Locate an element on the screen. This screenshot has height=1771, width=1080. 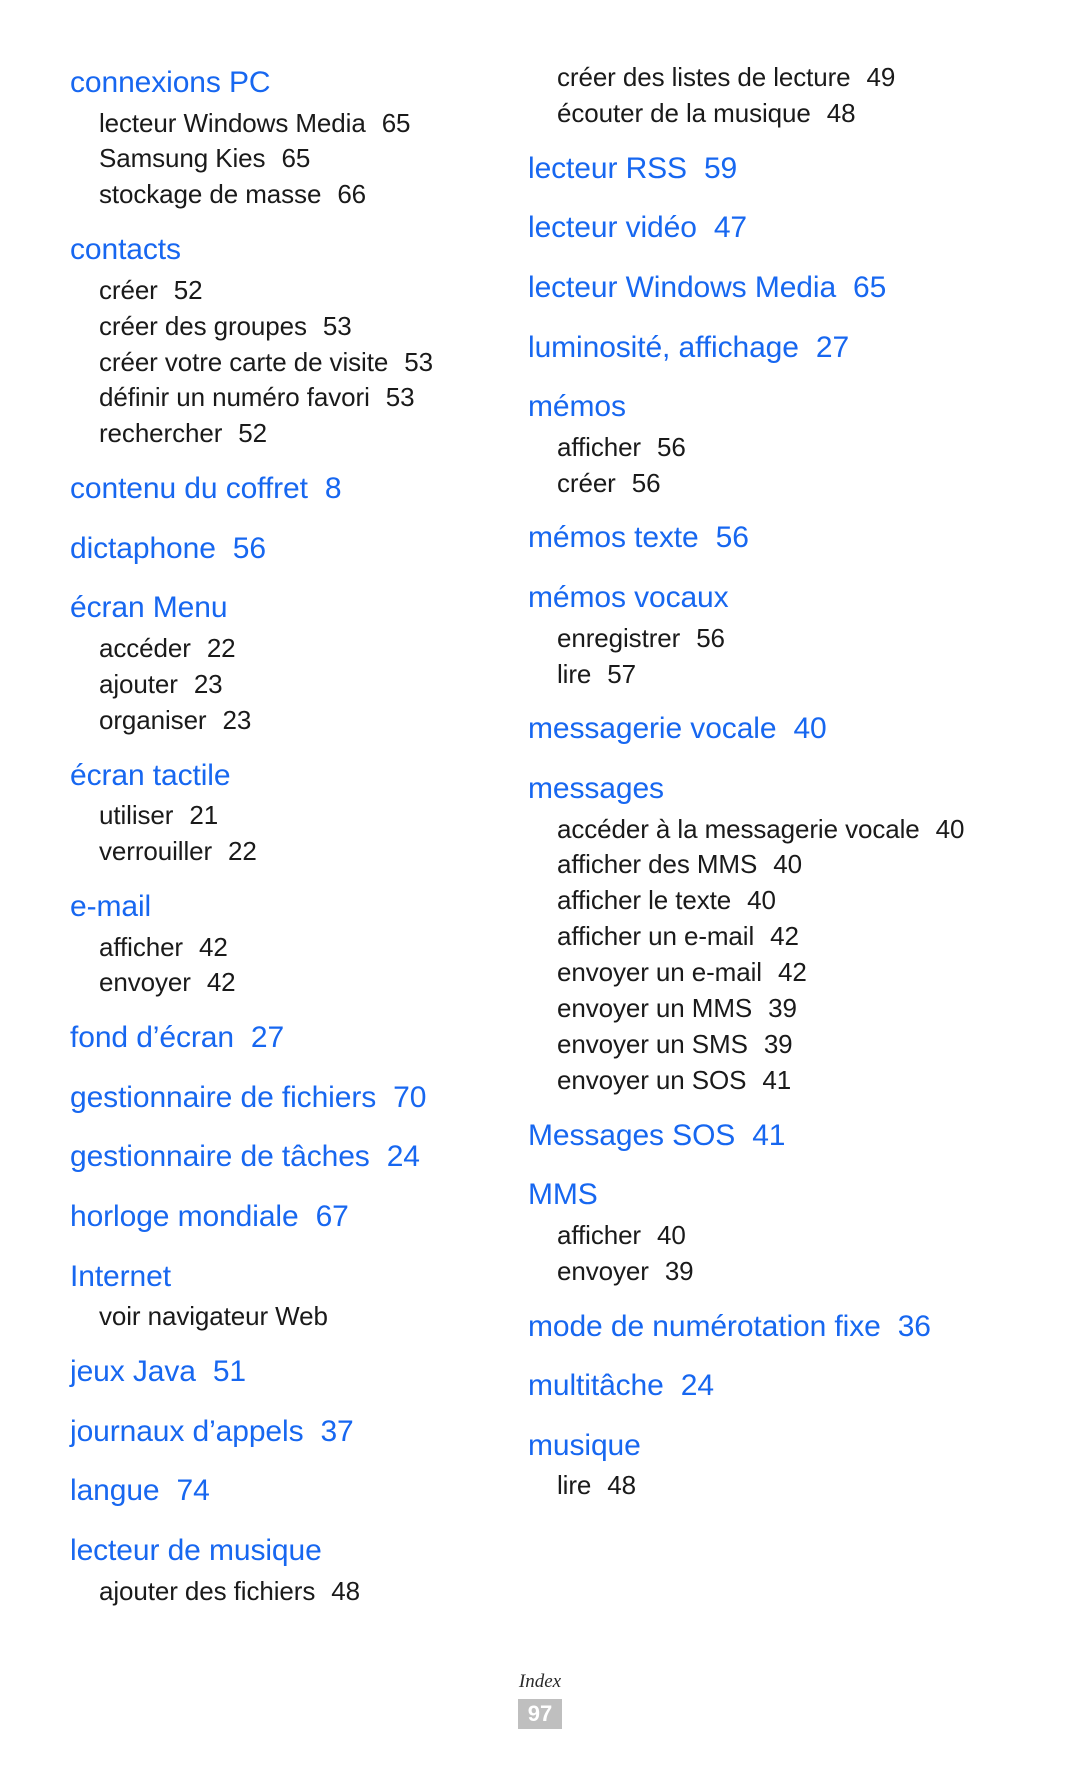
index-subentry: ajouter 23 is located at coordinates (280, 685).